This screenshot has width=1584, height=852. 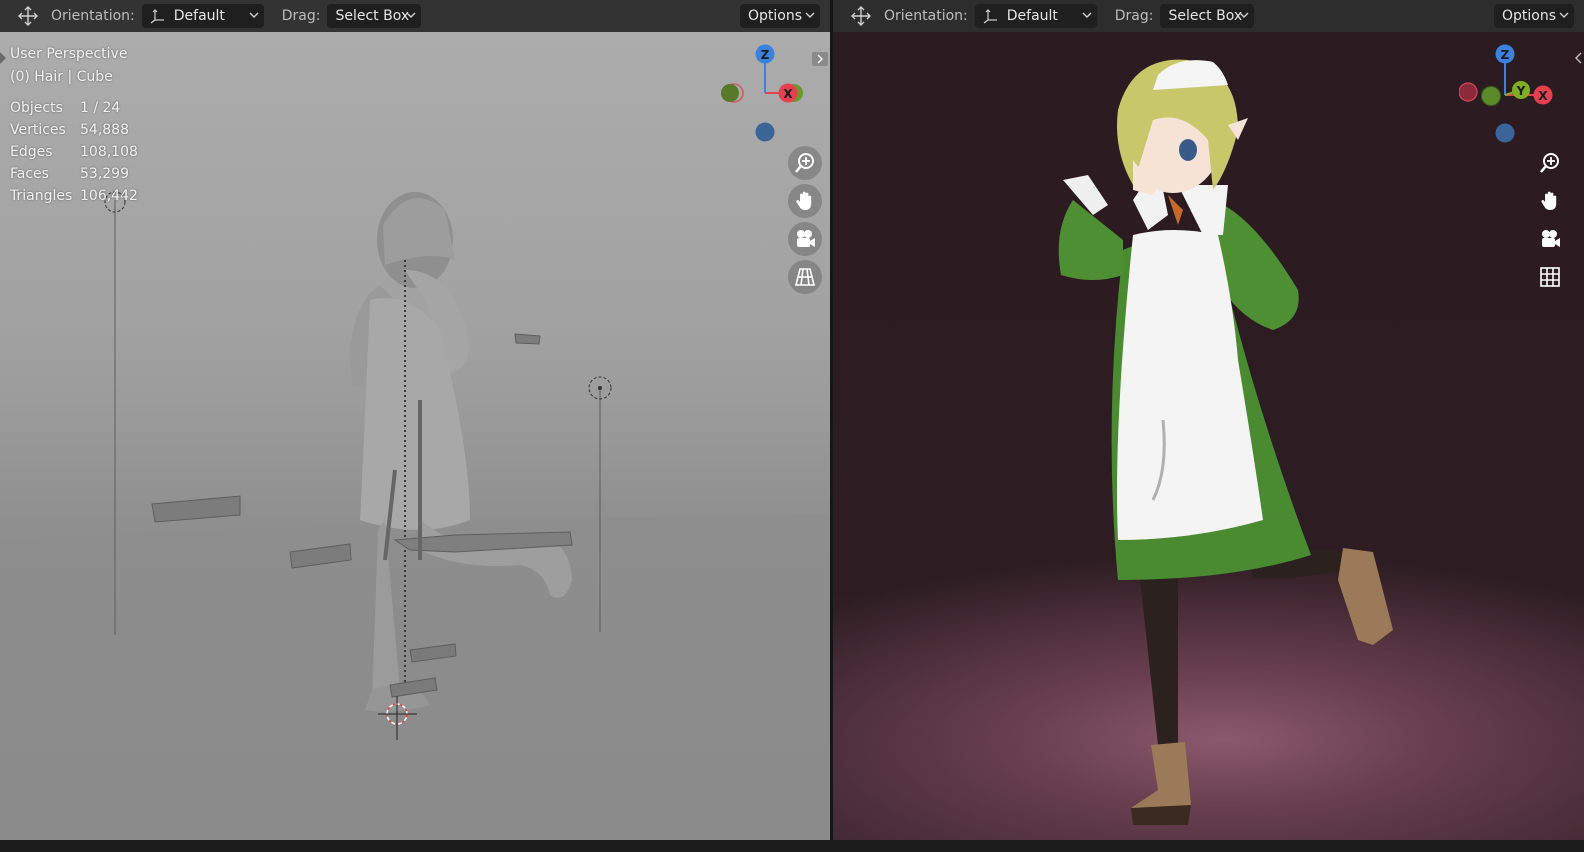 What do you see at coordinates (68, 66) in the screenshot?
I see `viewport-info: User Perspective (0) Hair | Cube` at bounding box center [68, 66].